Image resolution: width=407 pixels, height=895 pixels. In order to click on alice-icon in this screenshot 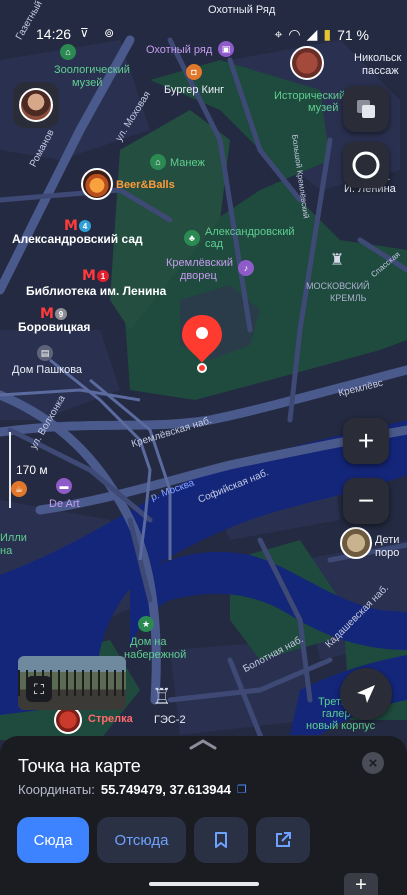, I will do `click(366, 165)`.